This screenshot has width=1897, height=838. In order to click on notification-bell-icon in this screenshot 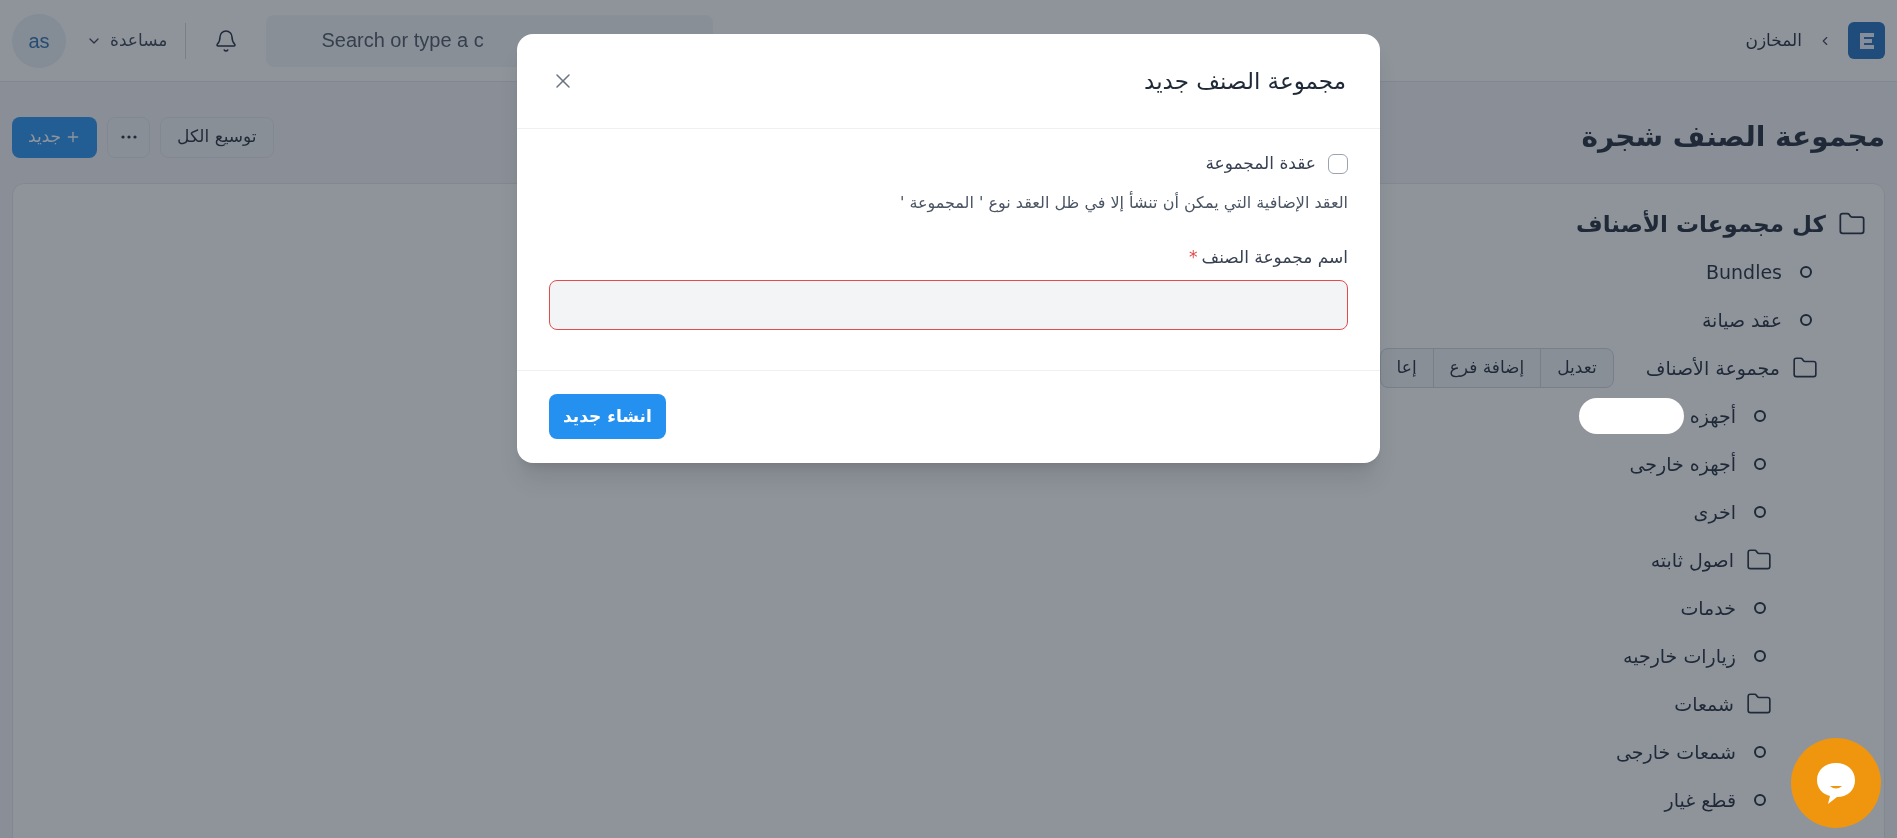, I will do `click(226, 40)`.